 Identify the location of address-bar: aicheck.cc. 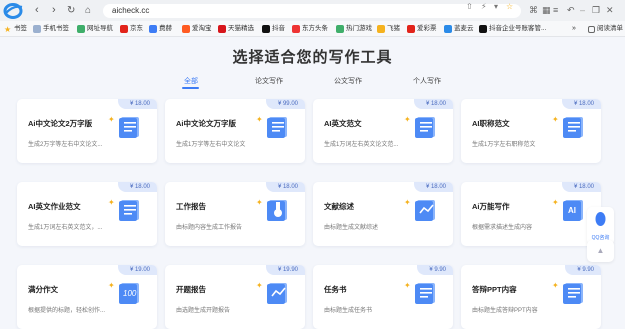
(312, 11).